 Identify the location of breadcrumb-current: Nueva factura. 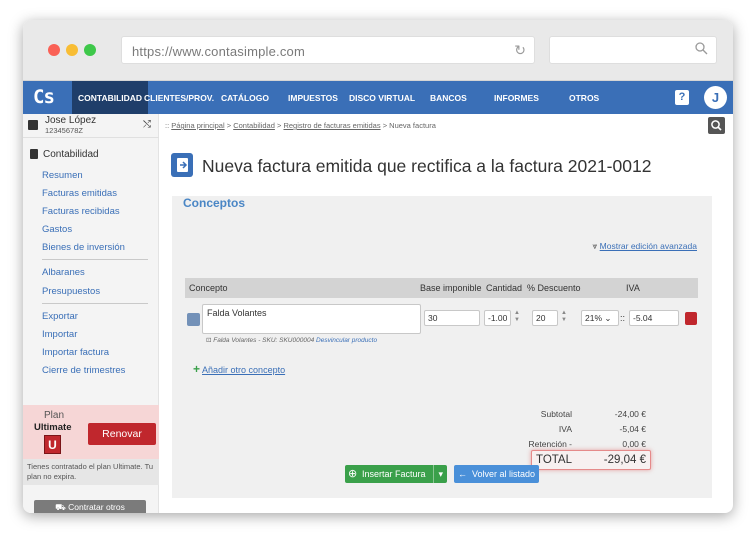
(412, 125).